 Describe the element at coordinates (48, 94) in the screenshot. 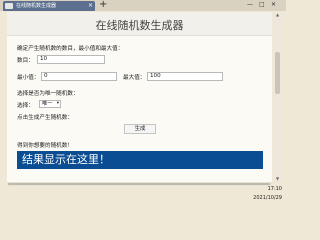

I see `unique-prompt: 选择是否为唯一随机数：` at that location.